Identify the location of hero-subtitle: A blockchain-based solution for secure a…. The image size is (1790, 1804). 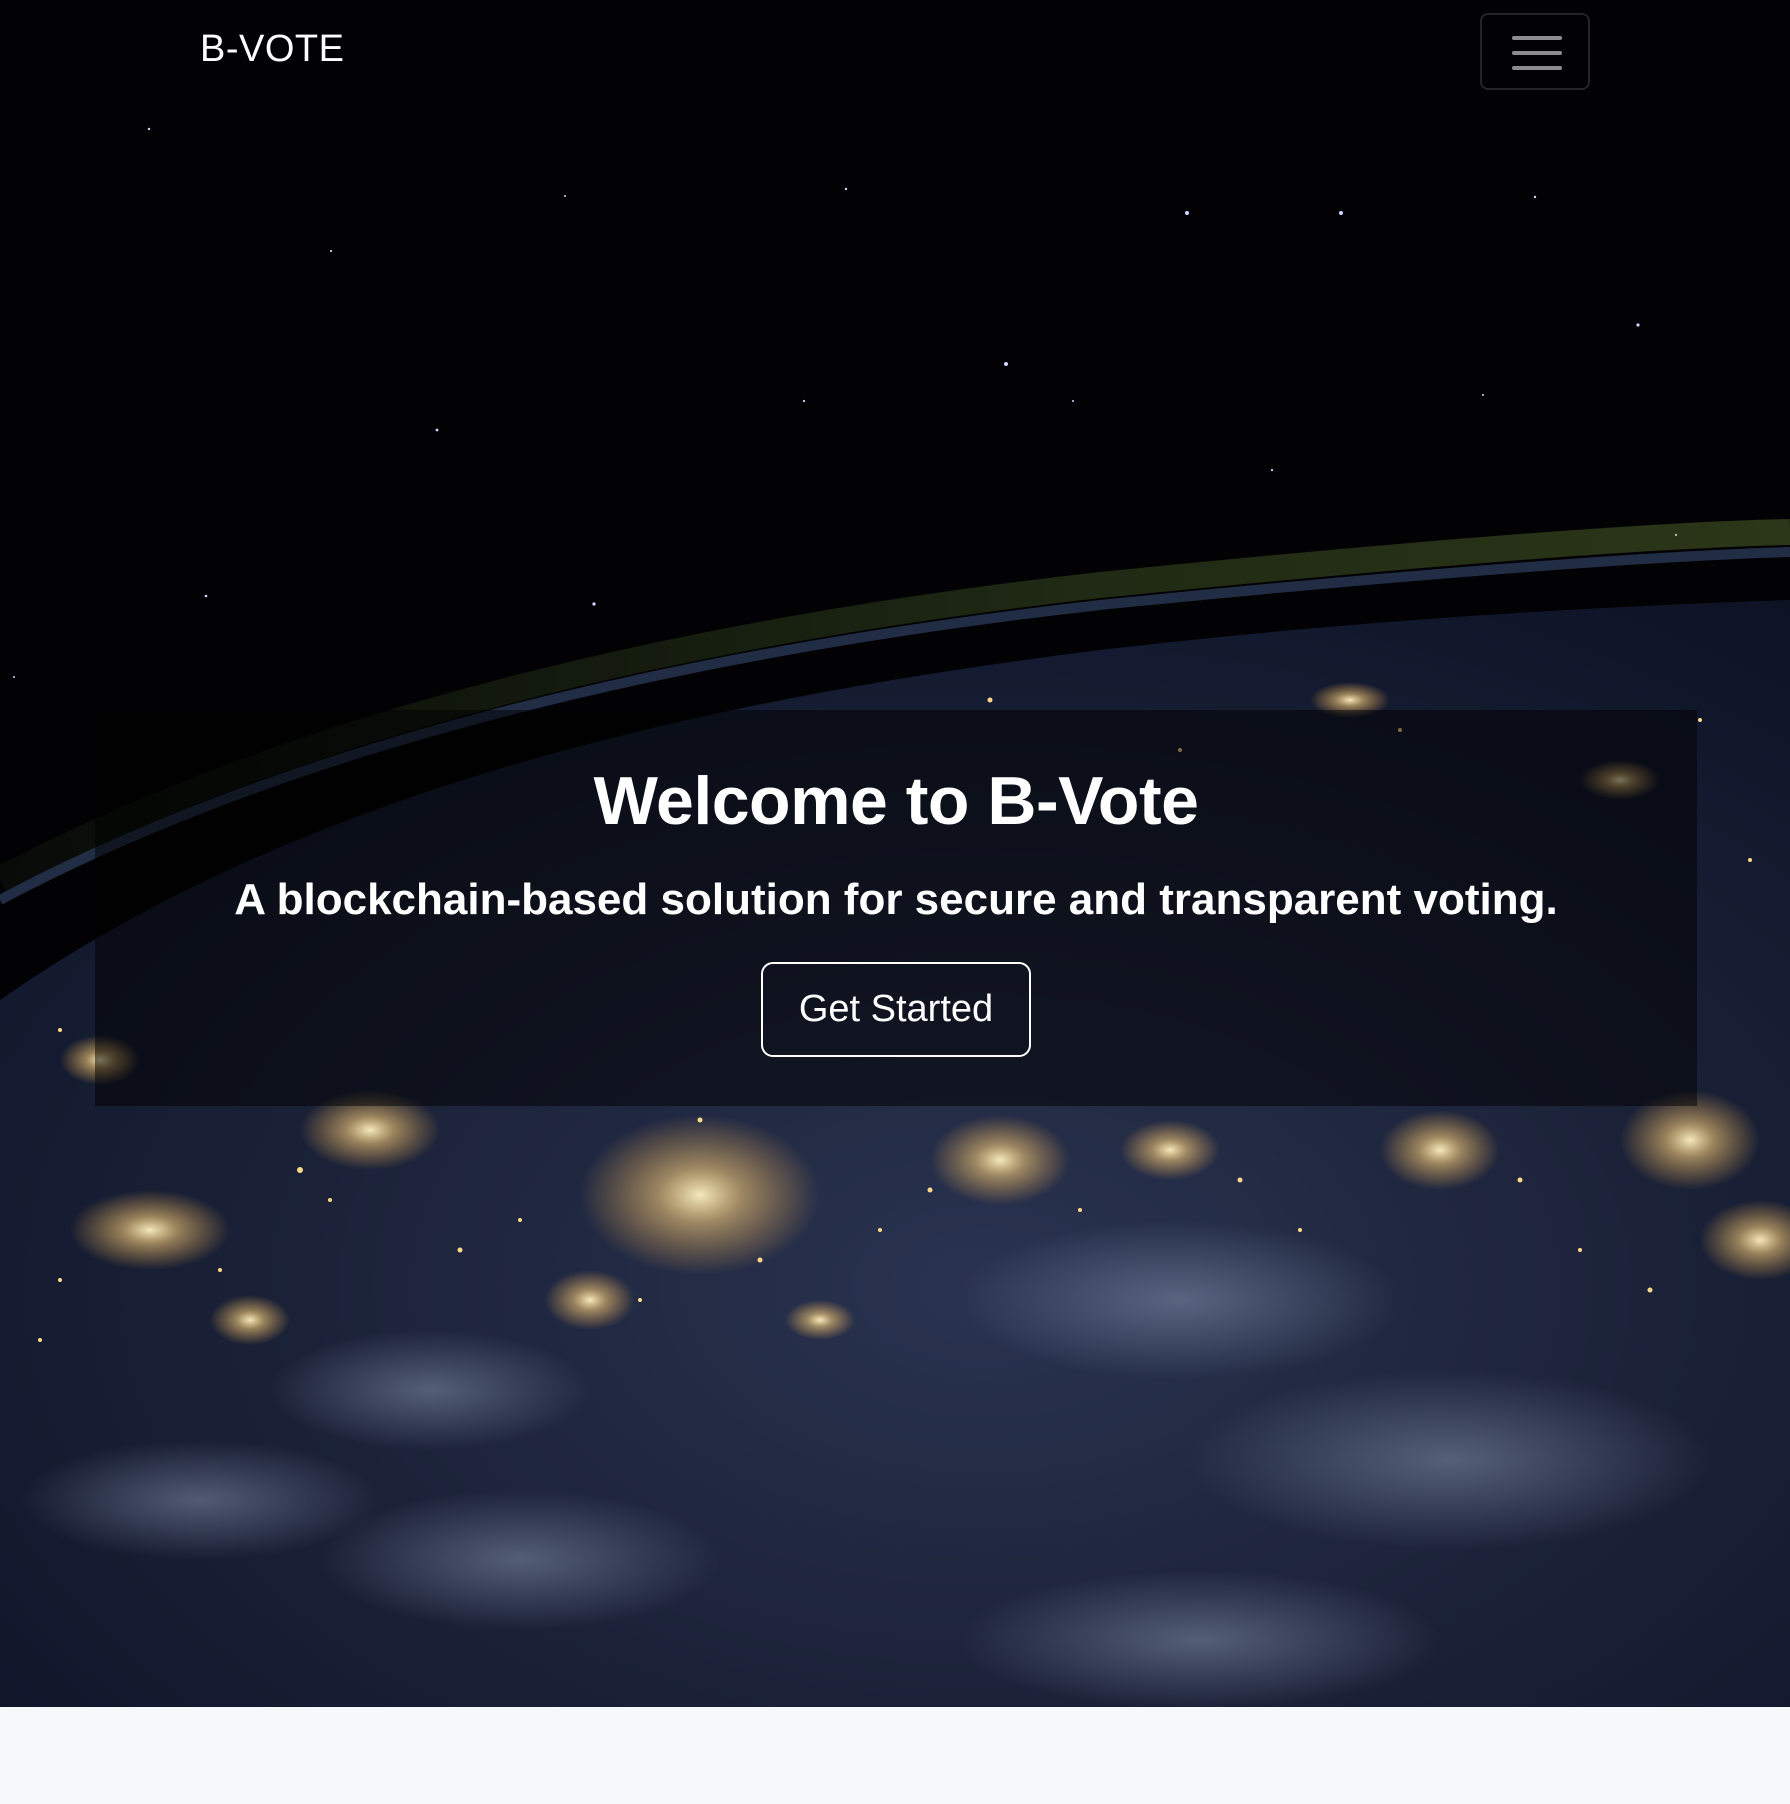
(896, 899).